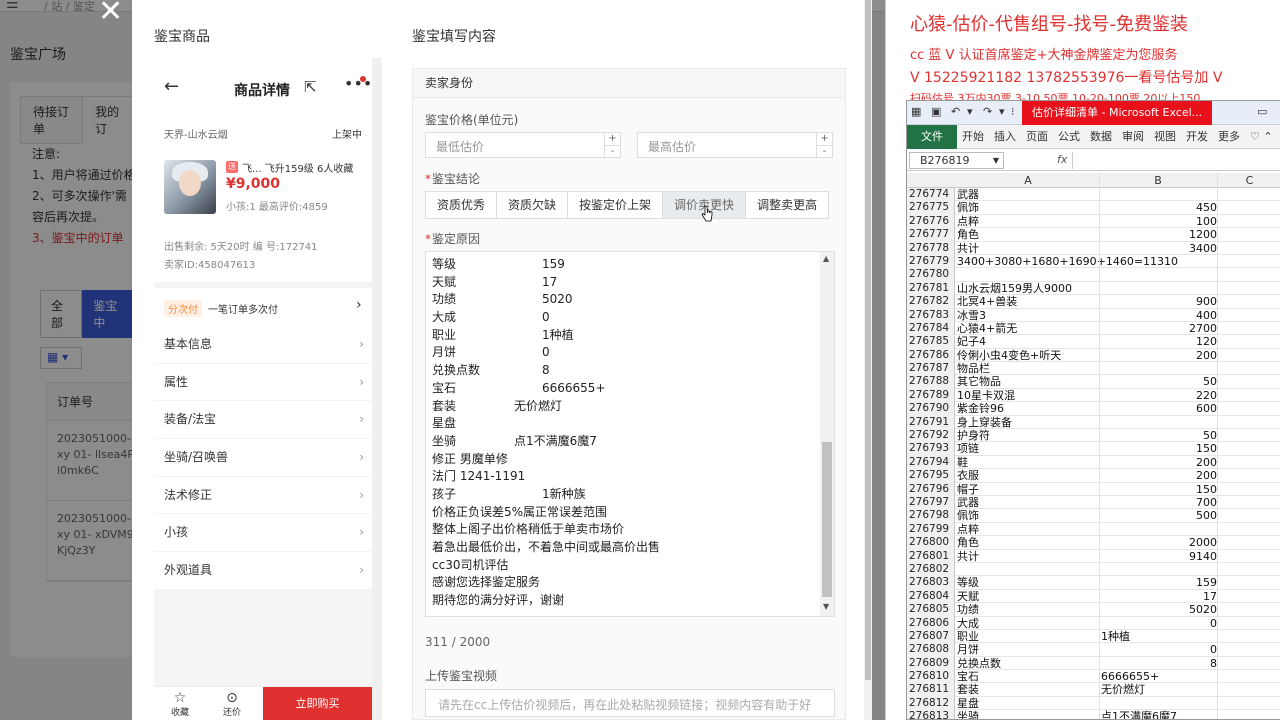 The image size is (1280, 720). Describe the element at coordinates (1093, 195) in the screenshot. I see `sheet-row: 276774 武器` at that location.